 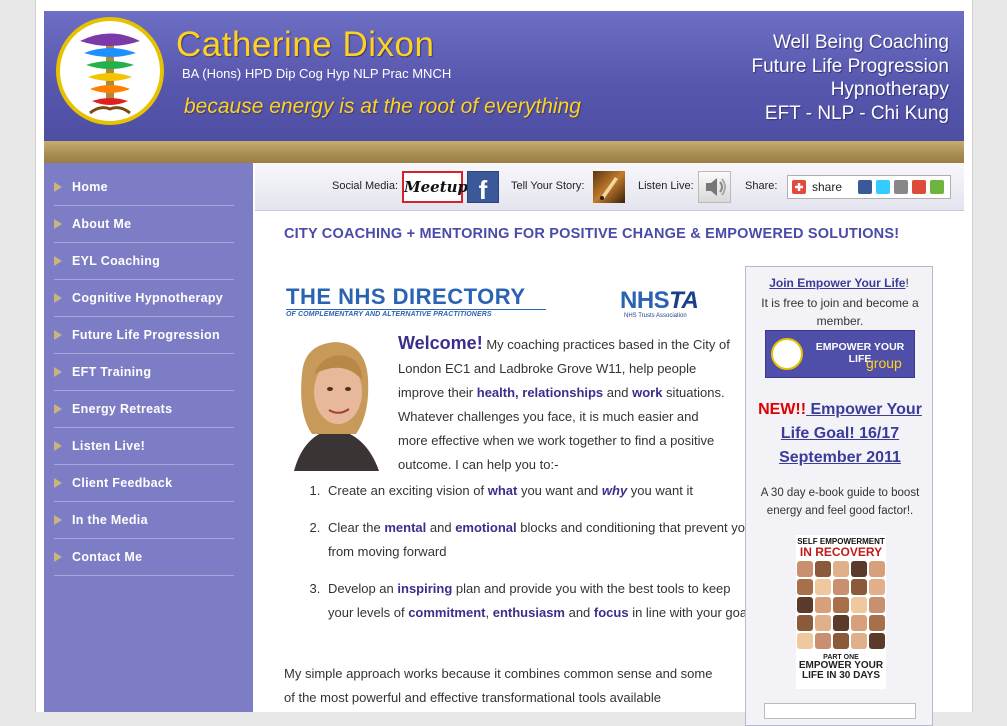 I want to click on nav-item-energy-retreats: Energy Retreats, so click(x=144, y=409).